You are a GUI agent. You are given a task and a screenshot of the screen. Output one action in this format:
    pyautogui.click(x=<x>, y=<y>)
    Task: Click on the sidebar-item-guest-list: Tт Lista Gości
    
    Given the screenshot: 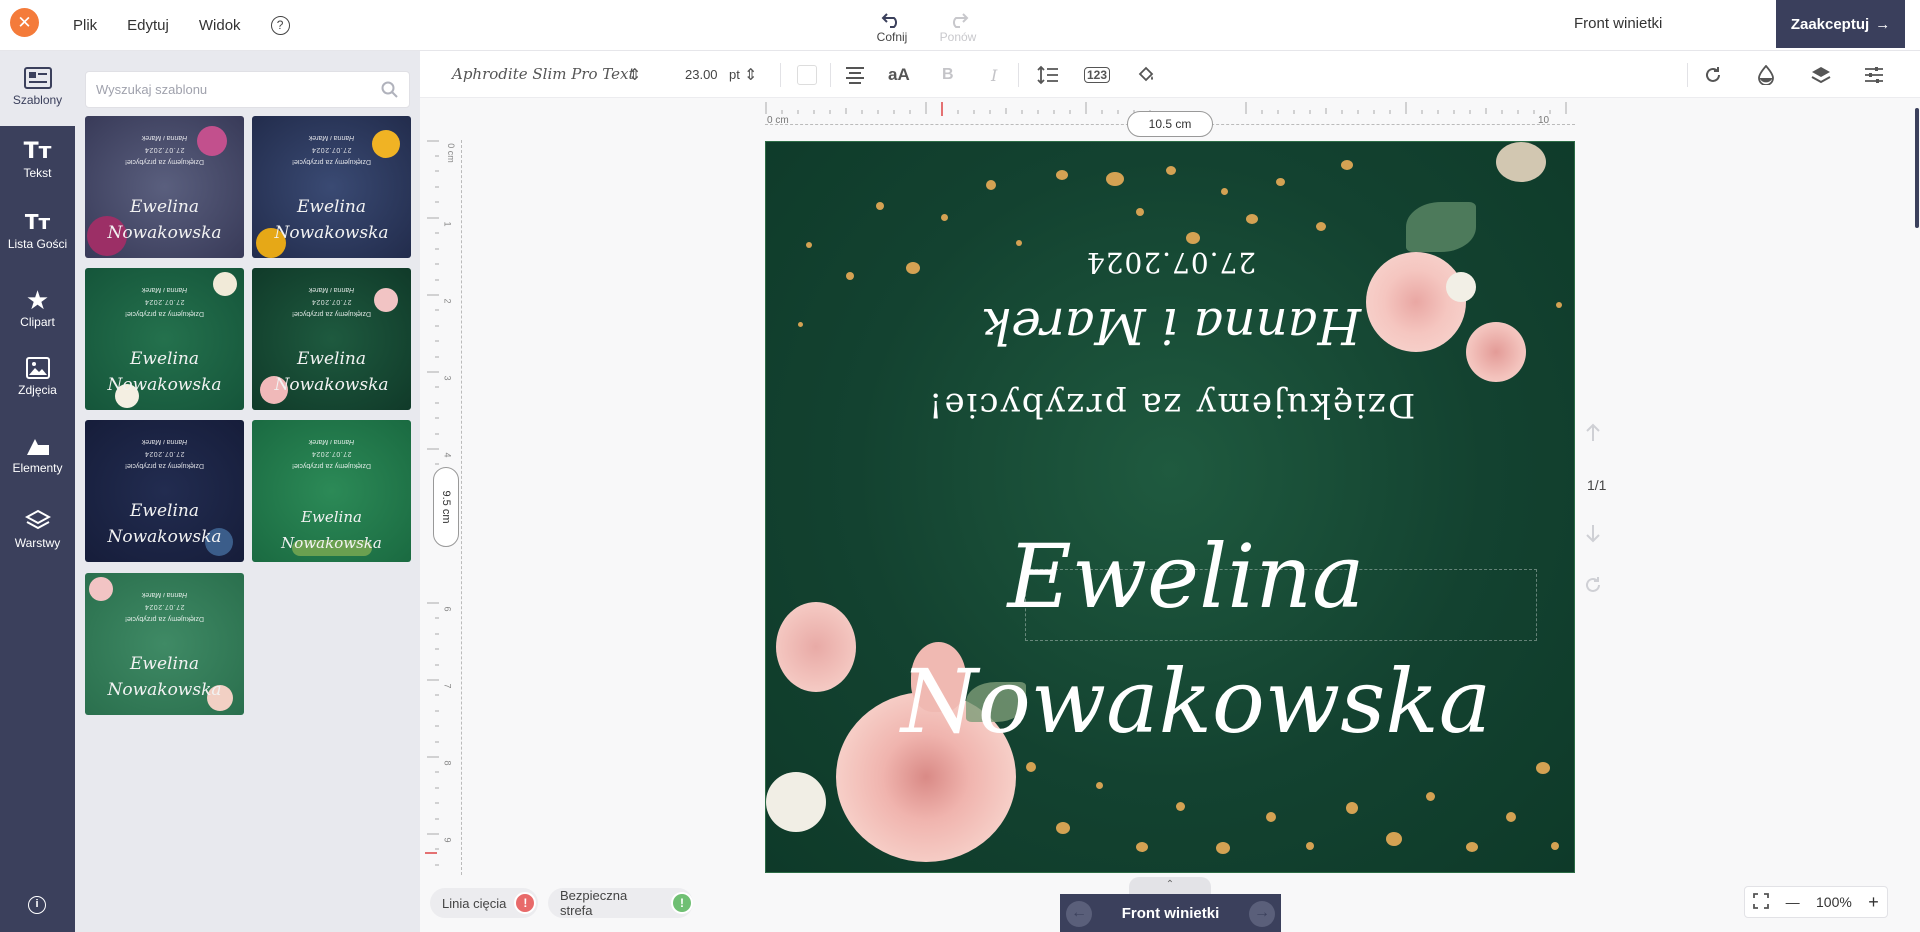 What is the action you would take?
    pyautogui.click(x=37, y=229)
    